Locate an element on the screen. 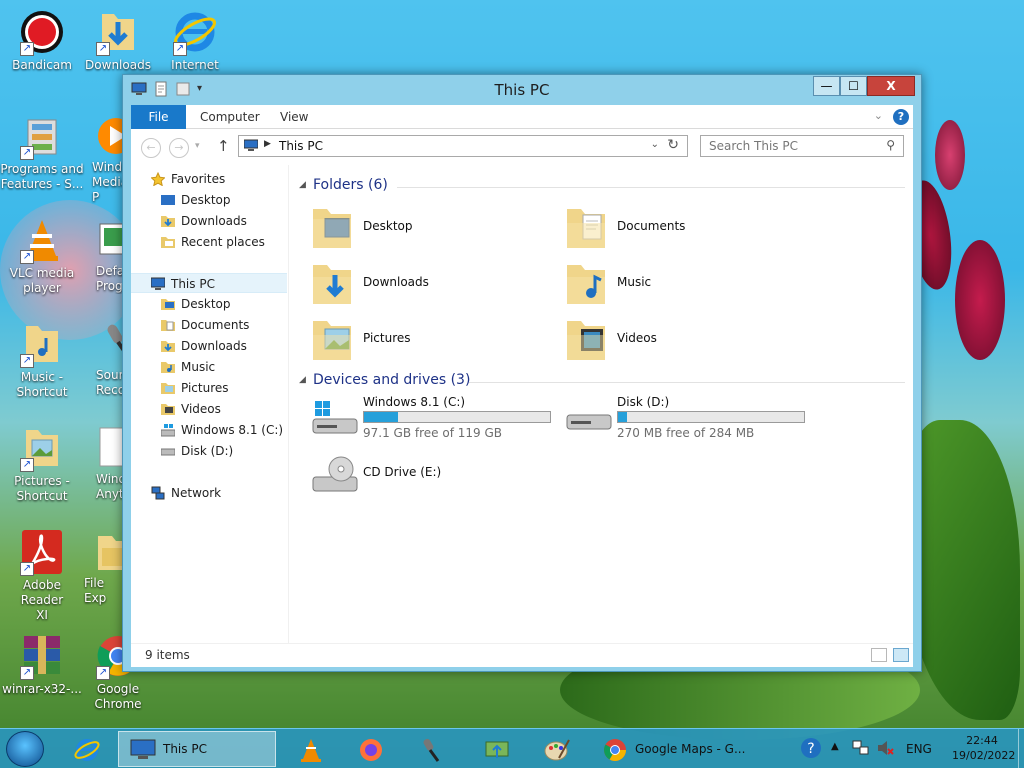 Image resolution: width=1024 pixels, height=768 pixels. nav-this-pc-music: Music is located at coordinates (209, 367).